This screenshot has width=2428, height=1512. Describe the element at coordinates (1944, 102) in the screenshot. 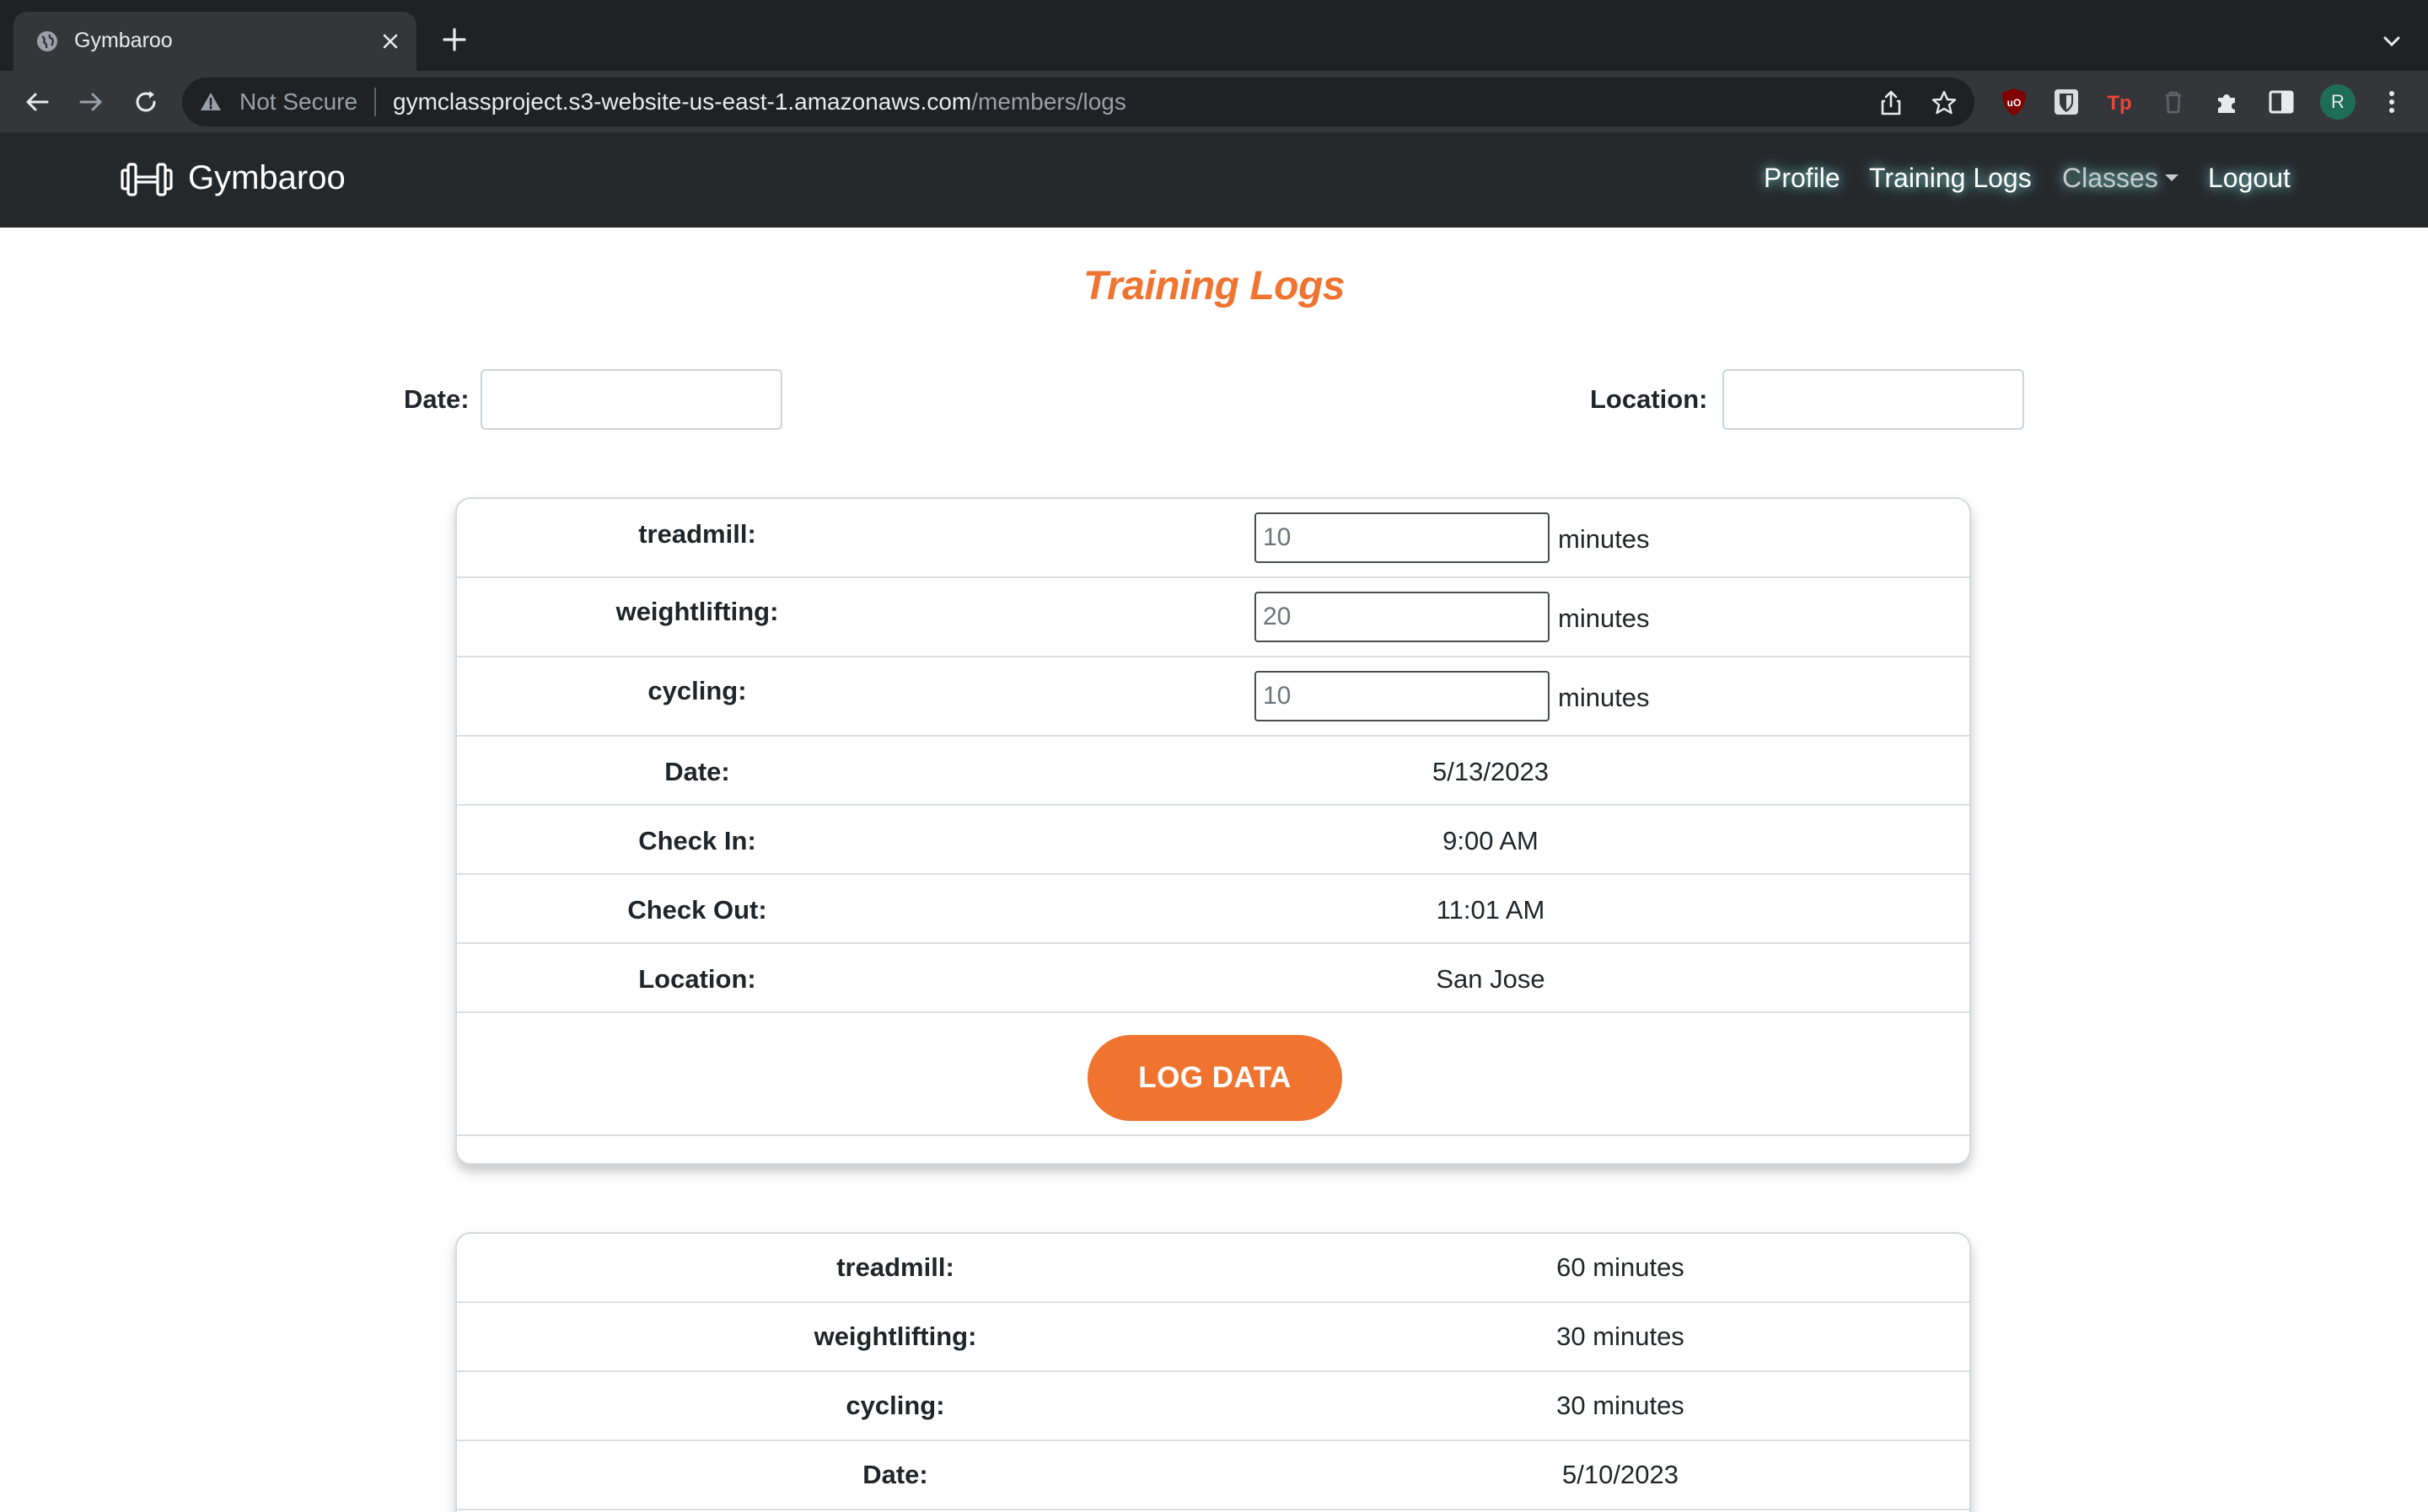

I see `bookmark-star-icon` at that location.